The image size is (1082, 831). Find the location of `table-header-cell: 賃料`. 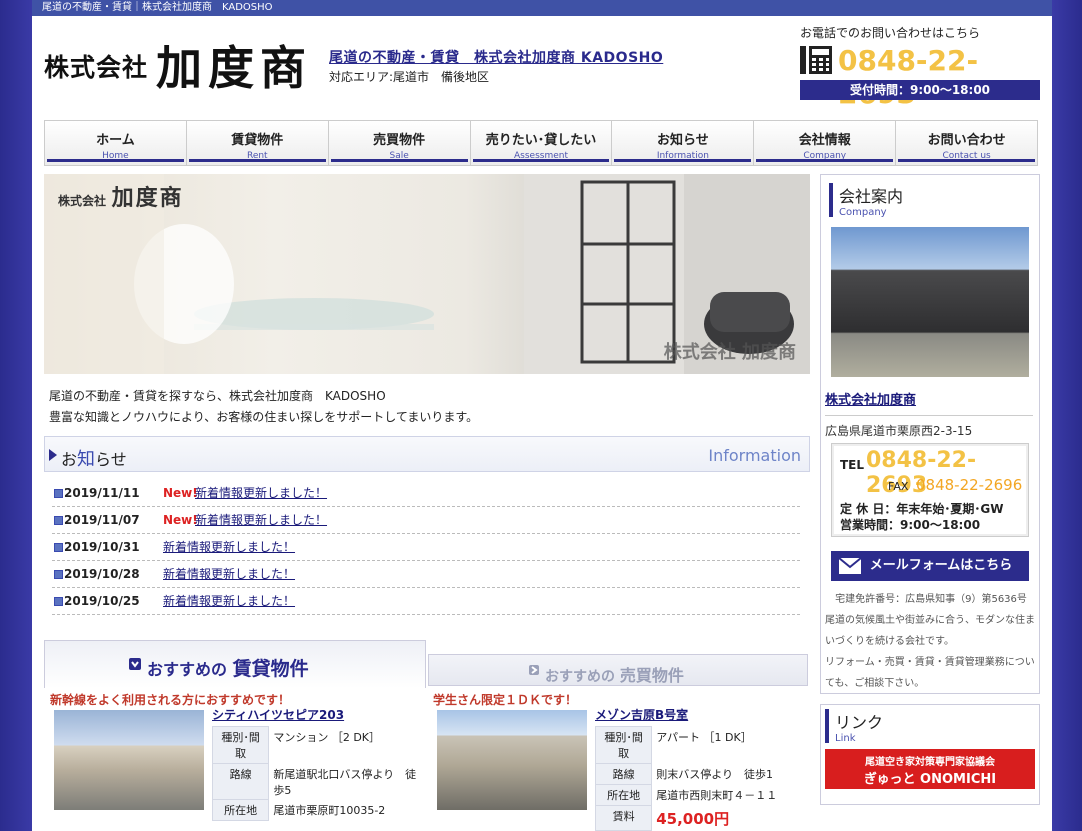

table-header-cell: 賃料 is located at coordinates (623, 818).